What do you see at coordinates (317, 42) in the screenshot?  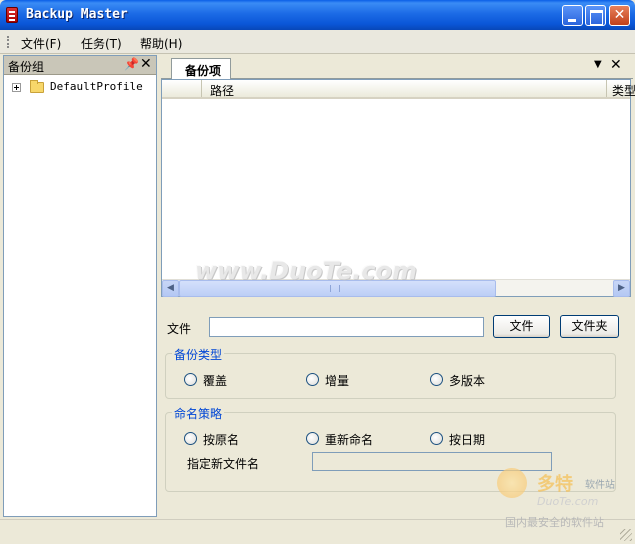 I see `menu-bar: 文件(F) 任务(T) 帮助(H)` at bounding box center [317, 42].